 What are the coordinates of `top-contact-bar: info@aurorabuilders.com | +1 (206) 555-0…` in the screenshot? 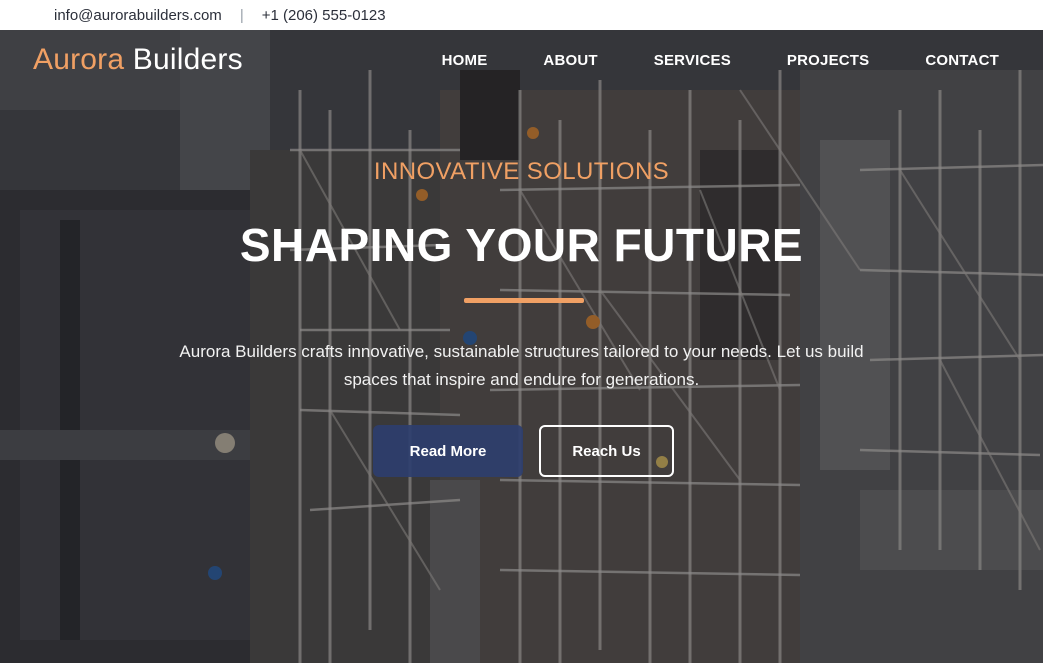 It's located at (521, 15).